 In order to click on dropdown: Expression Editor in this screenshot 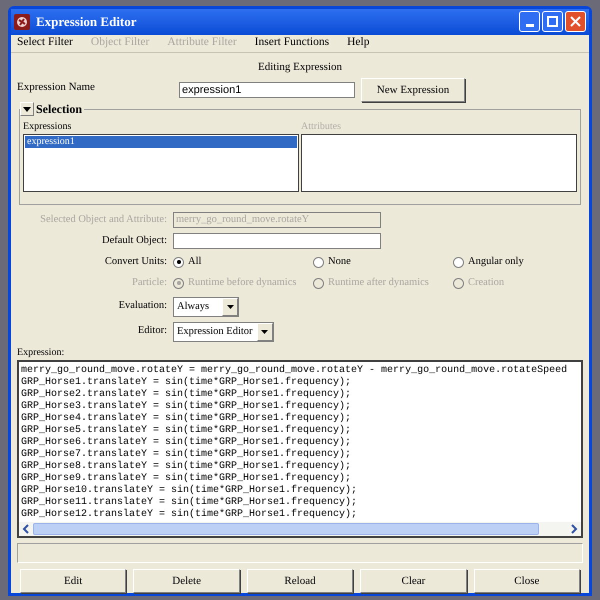, I will do `click(223, 332)`.